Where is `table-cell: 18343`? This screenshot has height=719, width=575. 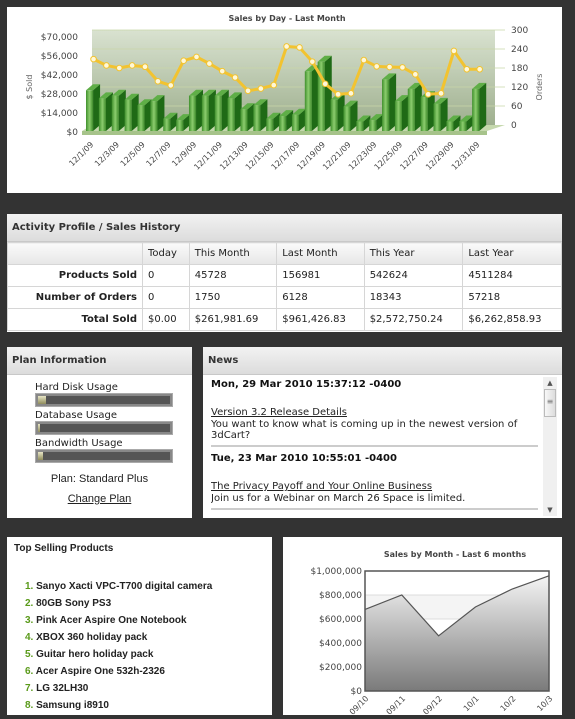
table-cell: 18343 is located at coordinates (413, 297).